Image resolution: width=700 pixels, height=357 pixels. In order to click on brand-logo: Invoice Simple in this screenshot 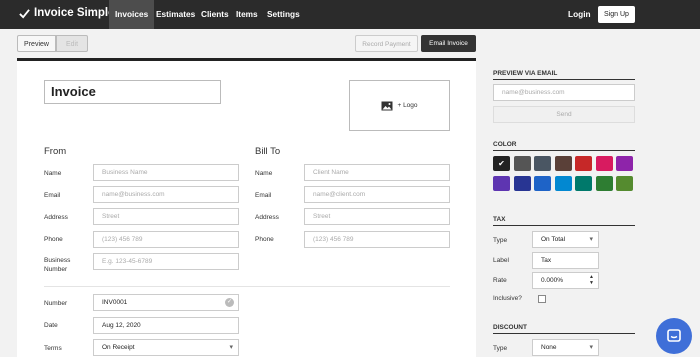, I will do `click(67, 13)`.